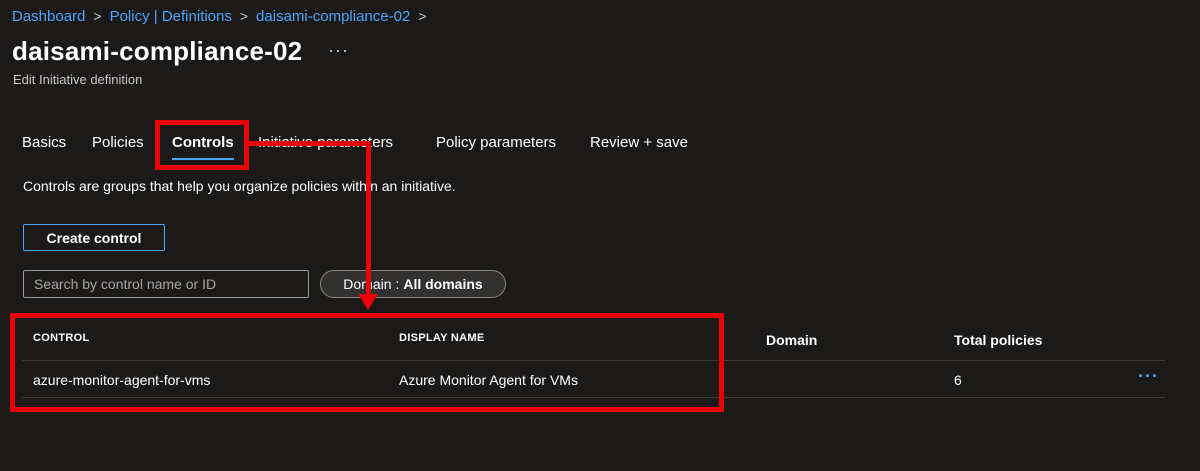  What do you see at coordinates (368, 219) in the screenshot?
I see `annotation-arrow-vertical` at bounding box center [368, 219].